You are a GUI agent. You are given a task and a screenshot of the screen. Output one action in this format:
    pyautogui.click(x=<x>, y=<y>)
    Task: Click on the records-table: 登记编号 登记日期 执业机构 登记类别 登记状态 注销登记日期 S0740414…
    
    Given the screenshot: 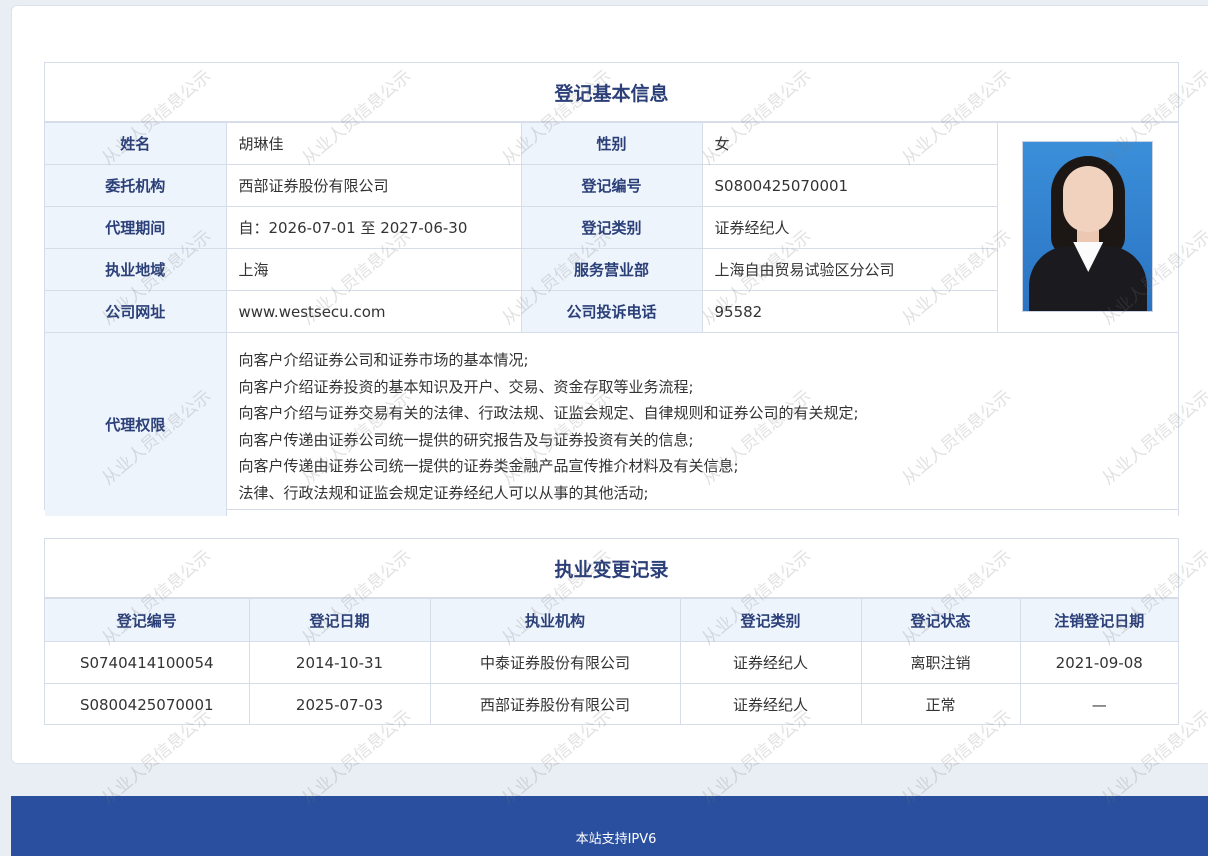 What is the action you would take?
    pyautogui.click(x=611, y=661)
    